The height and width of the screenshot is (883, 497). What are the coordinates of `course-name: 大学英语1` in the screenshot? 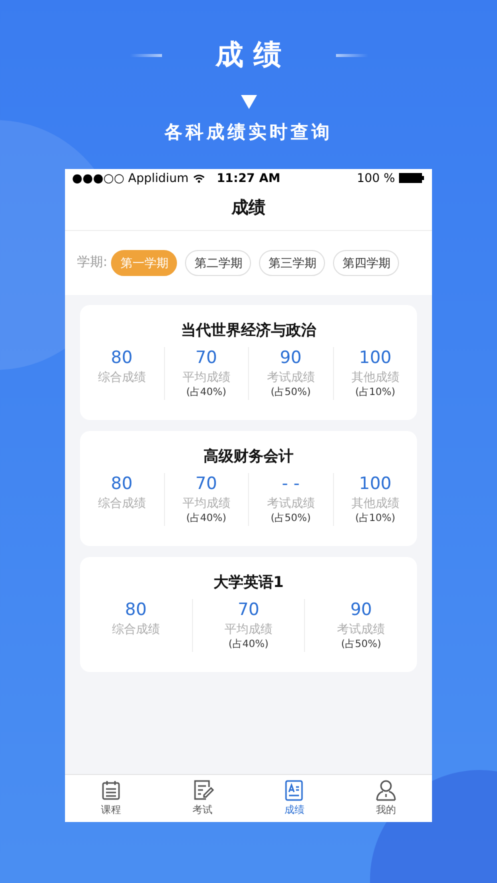 It's located at (248, 582).